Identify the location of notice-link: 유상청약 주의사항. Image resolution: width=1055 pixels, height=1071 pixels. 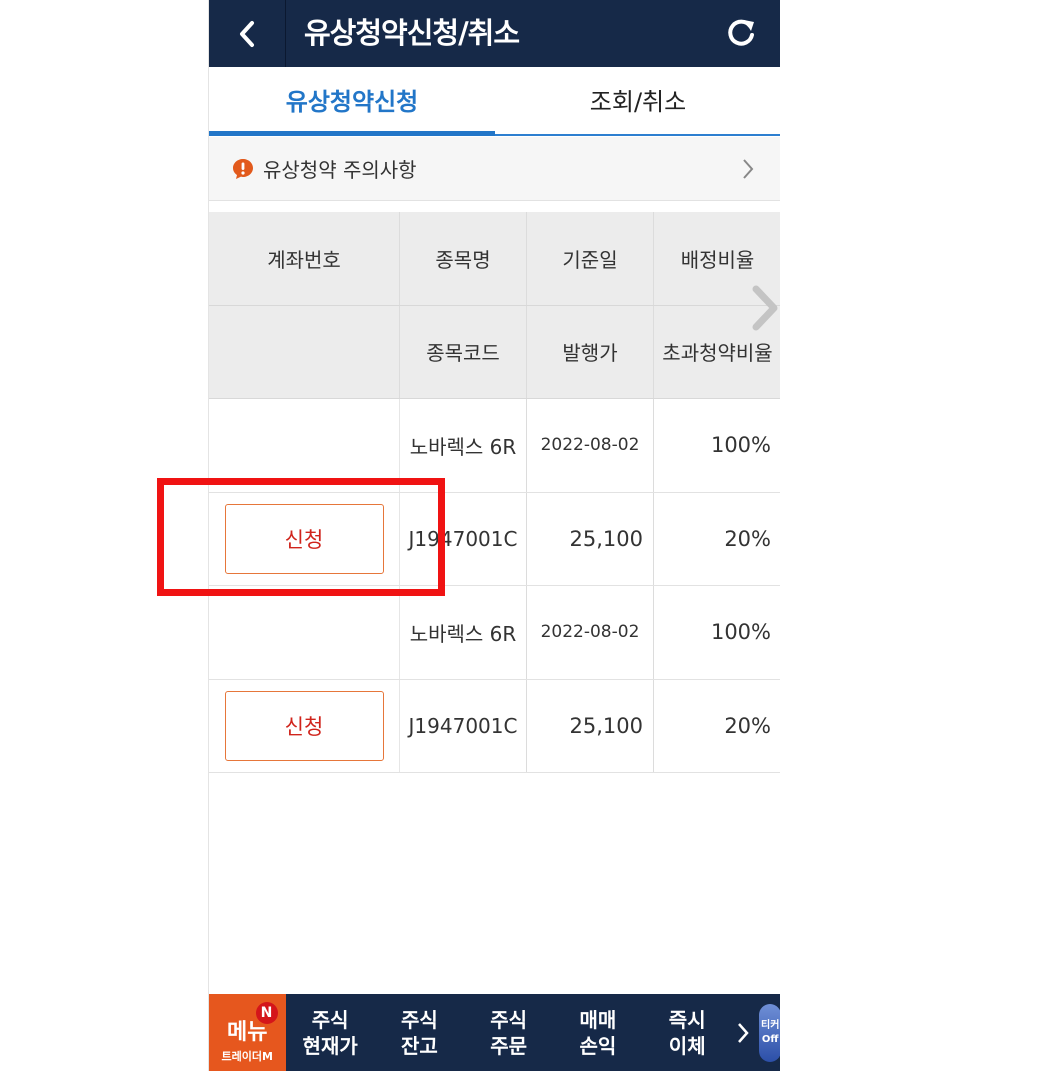
(494, 169).